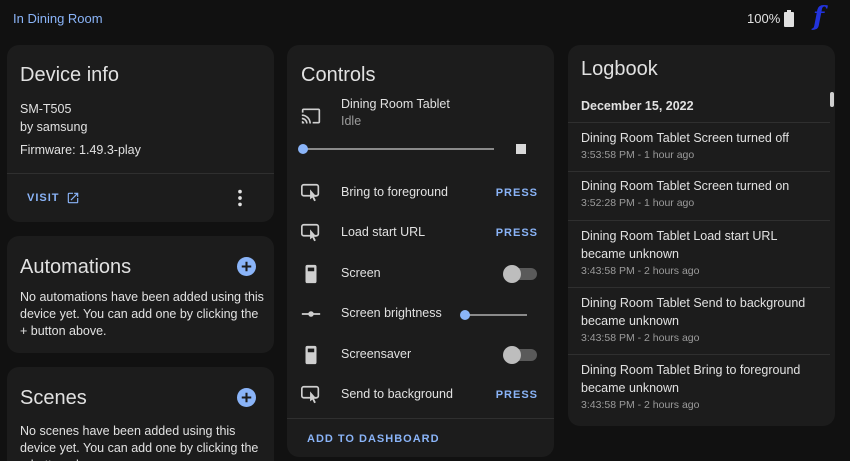 The height and width of the screenshot is (461, 850). What do you see at coordinates (361, 273) in the screenshot?
I see `control-label: Screen` at bounding box center [361, 273].